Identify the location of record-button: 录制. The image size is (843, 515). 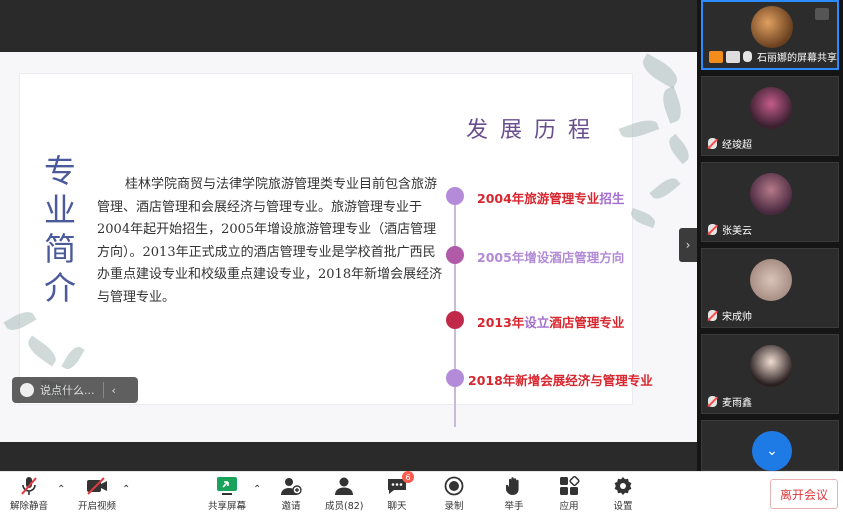
(454, 494).